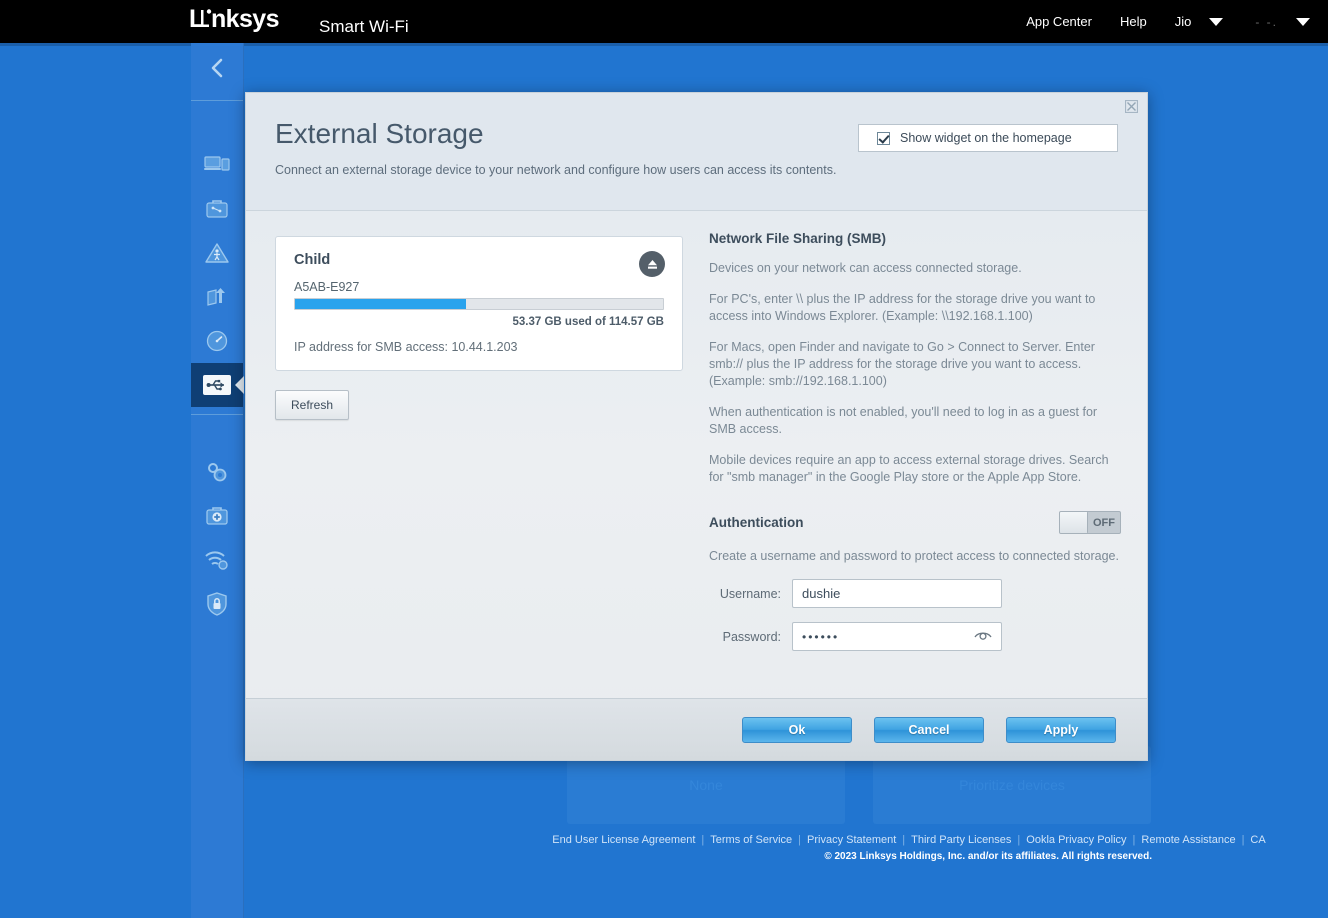 The width and height of the screenshot is (1328, 918). What do you see at coordinates (821, 636) in the screenshot?
I see `password-value: ••••••` at bounding box center [821, 636].